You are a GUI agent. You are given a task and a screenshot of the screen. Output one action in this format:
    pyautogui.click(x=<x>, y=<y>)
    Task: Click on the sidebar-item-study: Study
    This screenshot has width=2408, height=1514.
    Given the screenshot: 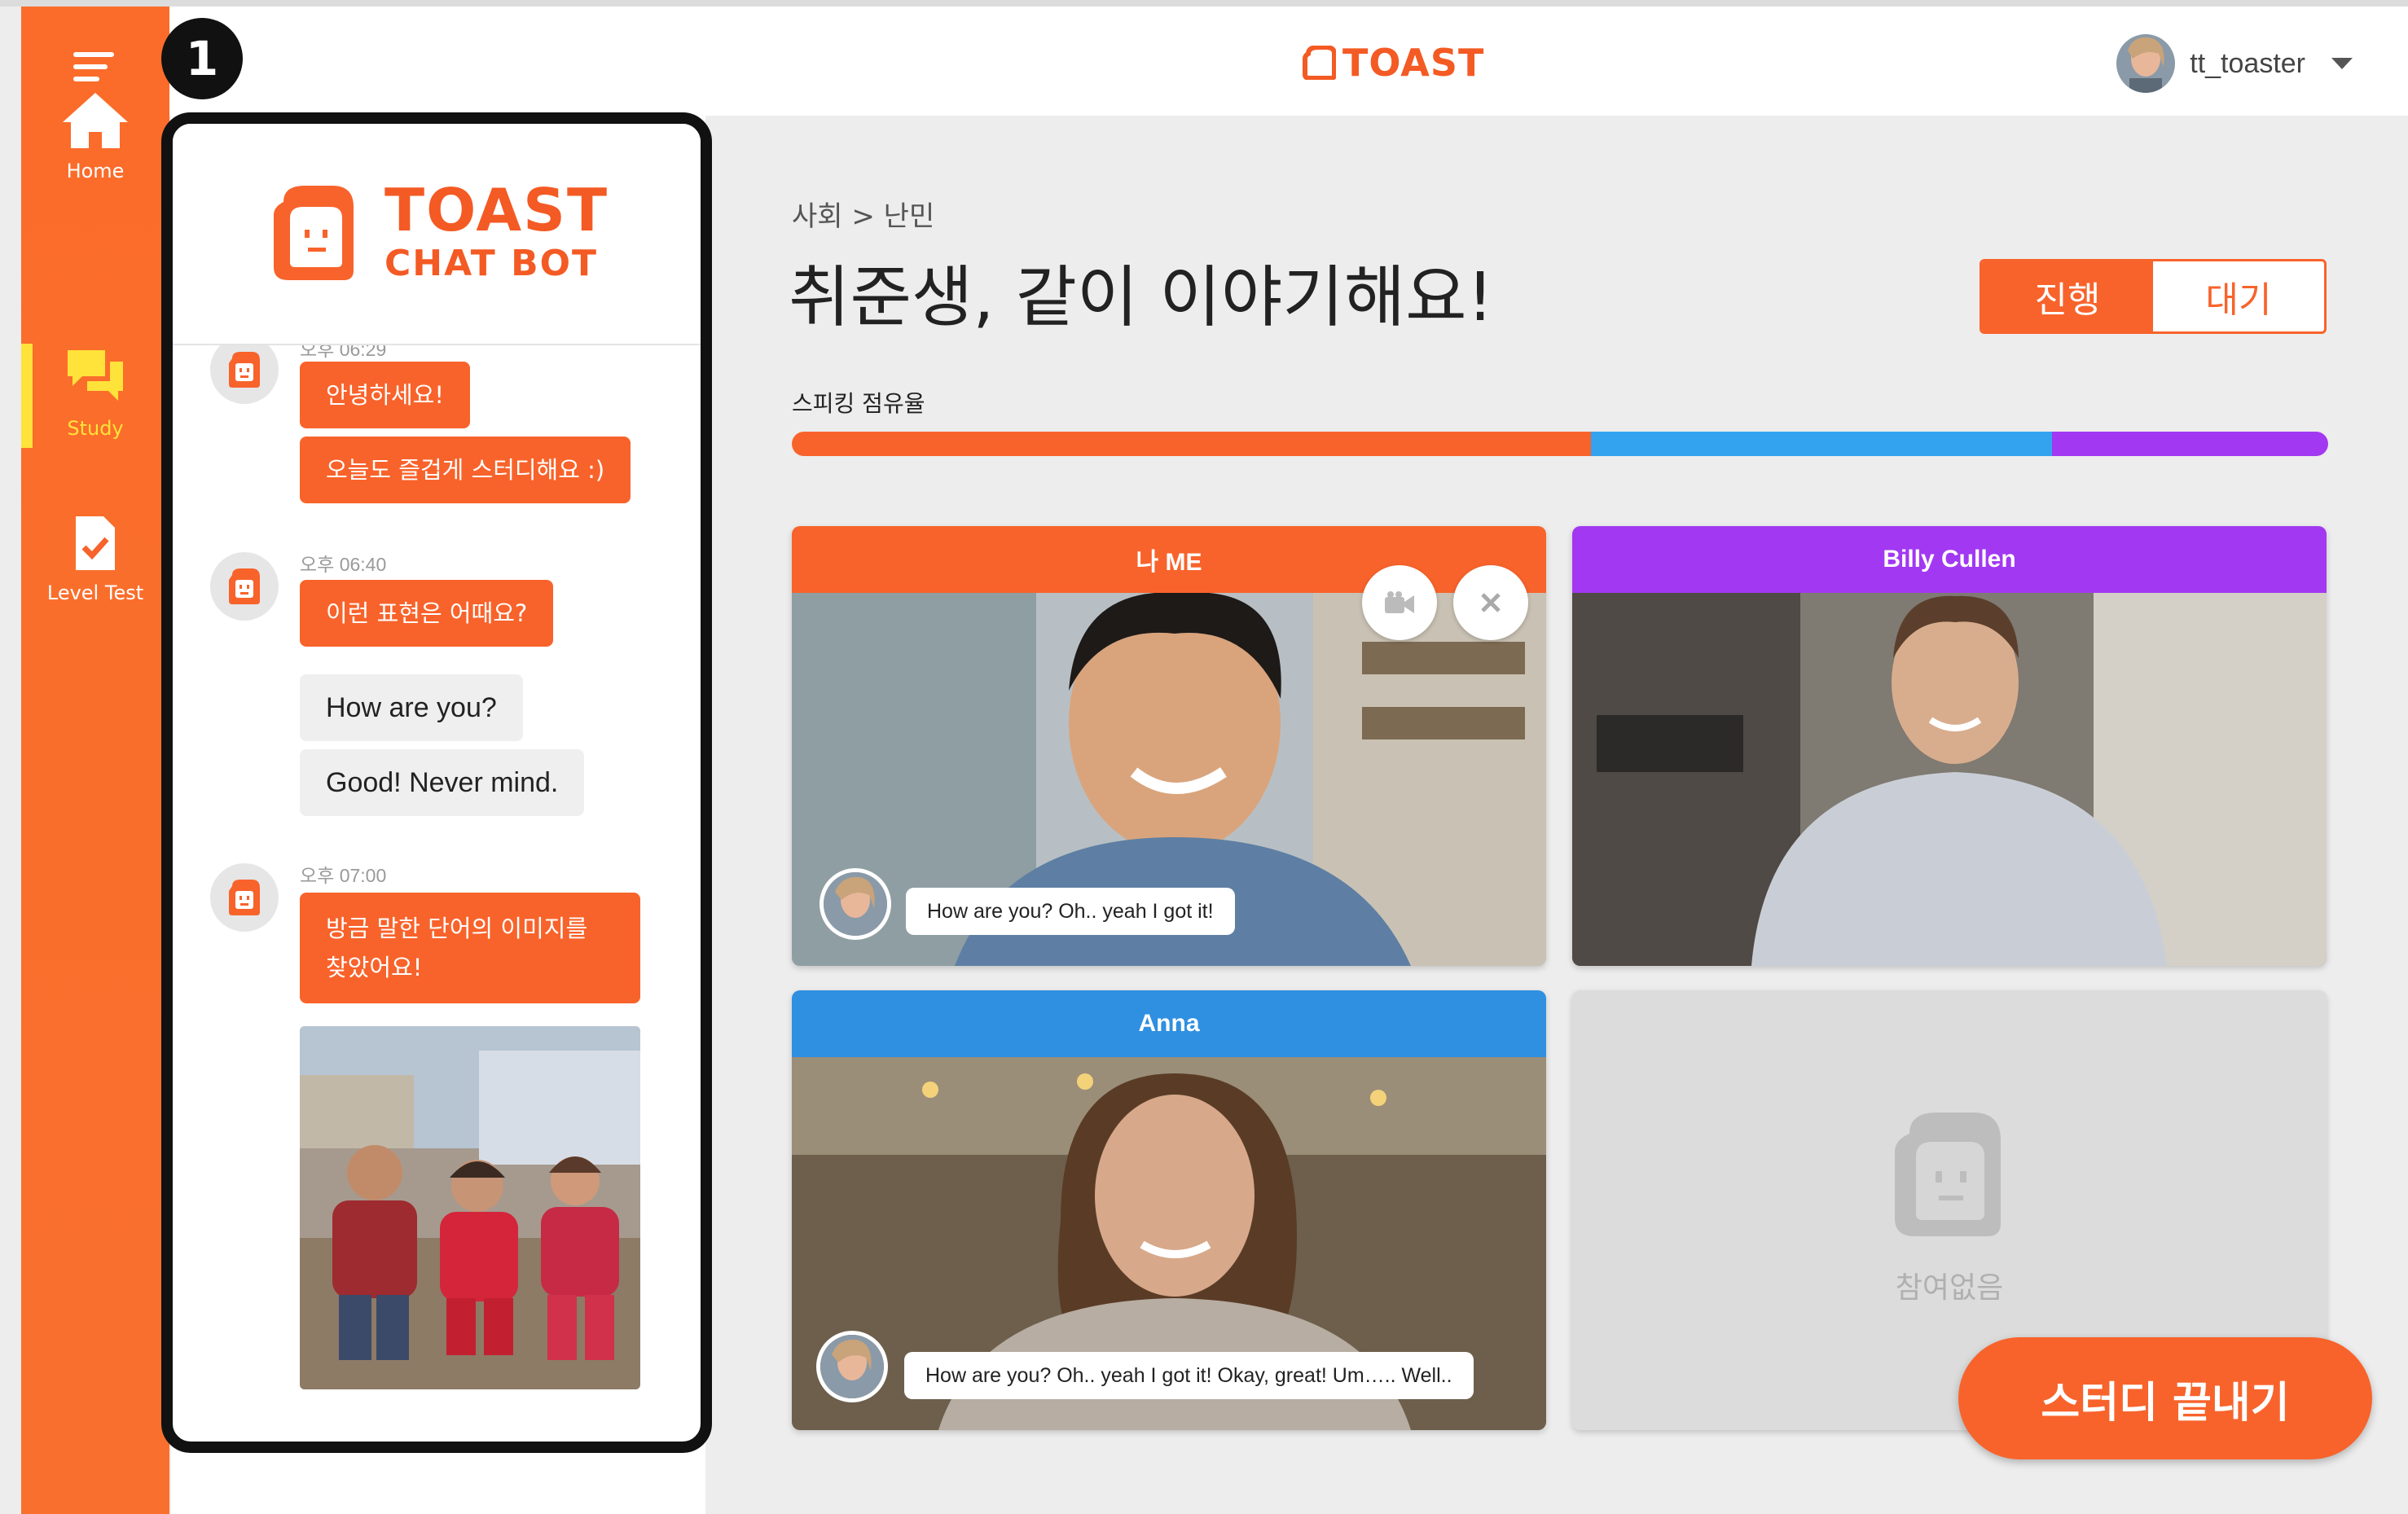 What is the action you would take?
    pyautogui.click(x=95, y=394)
    